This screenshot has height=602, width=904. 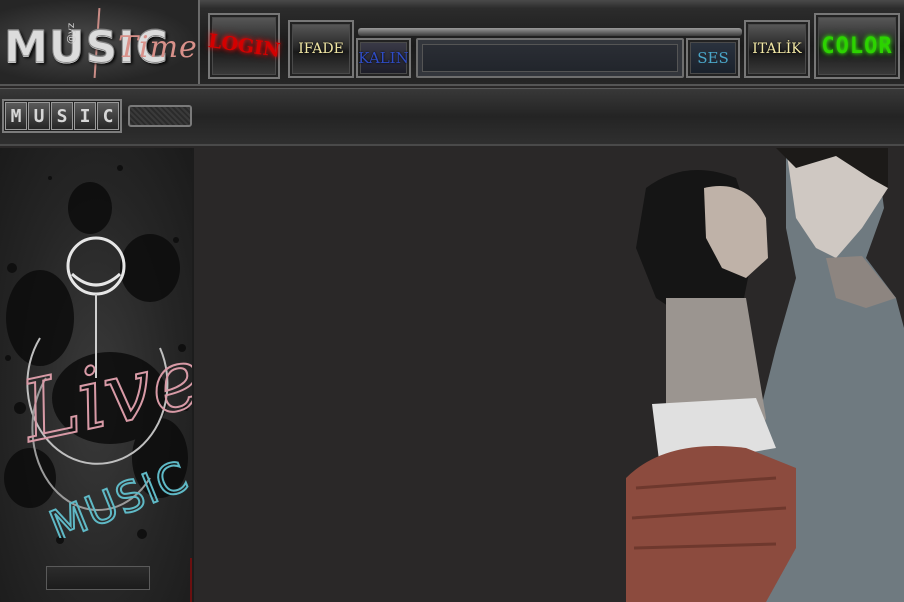 I want to click on color-button-label: COLOR, so click(x=857, y=46).